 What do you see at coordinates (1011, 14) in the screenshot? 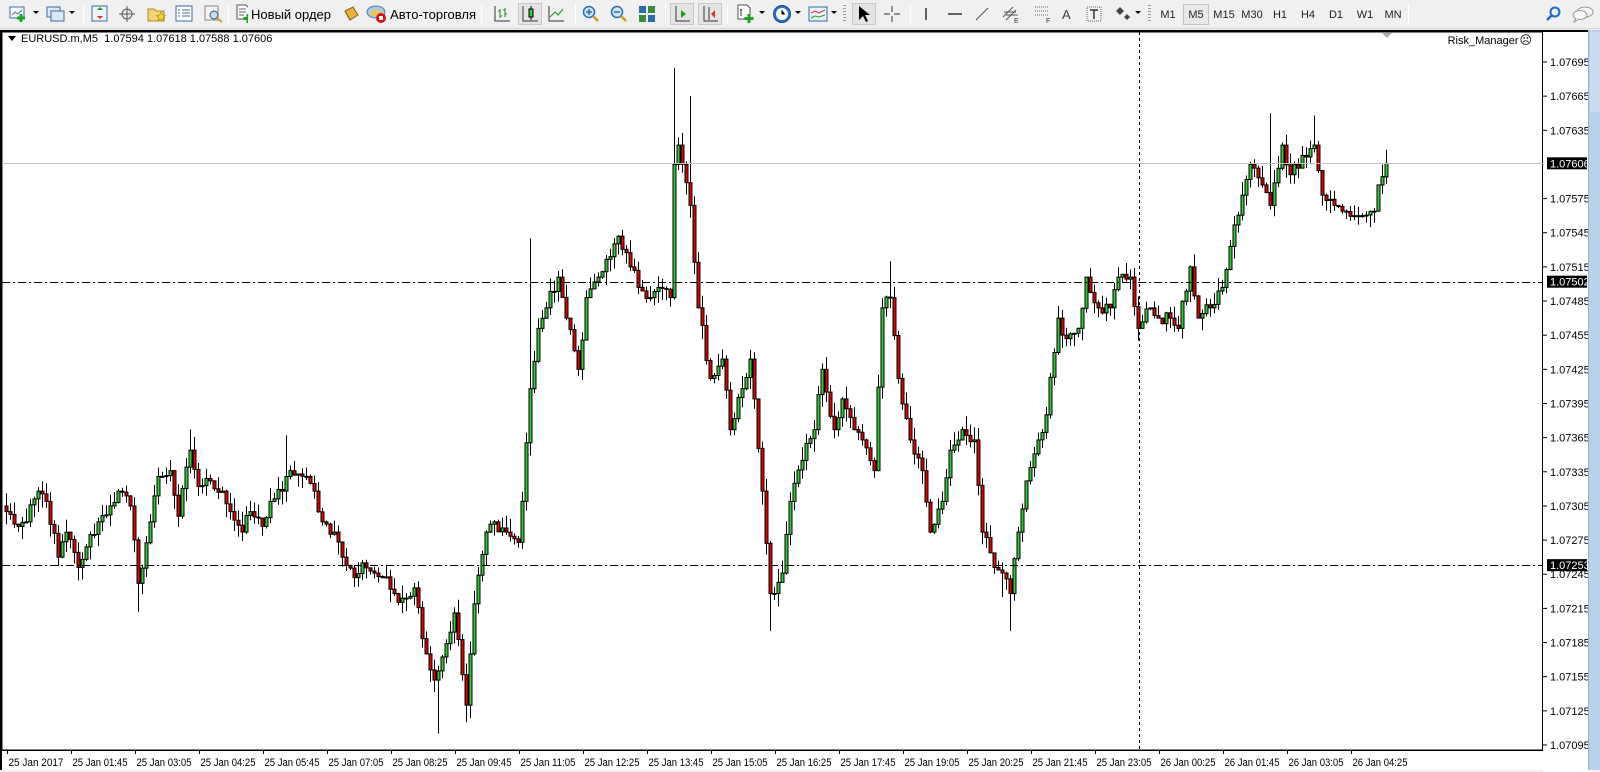
I see `equidistant-channel-button: E` at bounding box center [1011, 14].